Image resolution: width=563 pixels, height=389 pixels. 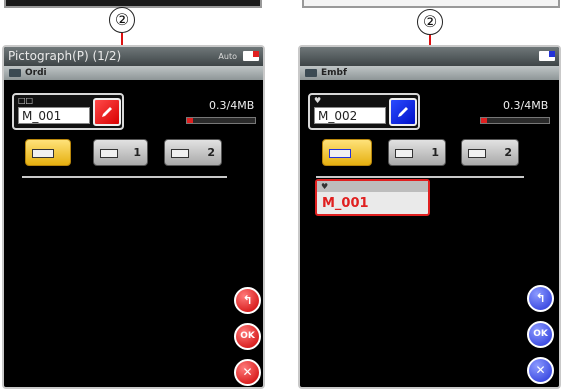 What do you see at coordinates (318, 100) in the screenshot?
I see `design-label: ♥` at bounding box center [318, 100].